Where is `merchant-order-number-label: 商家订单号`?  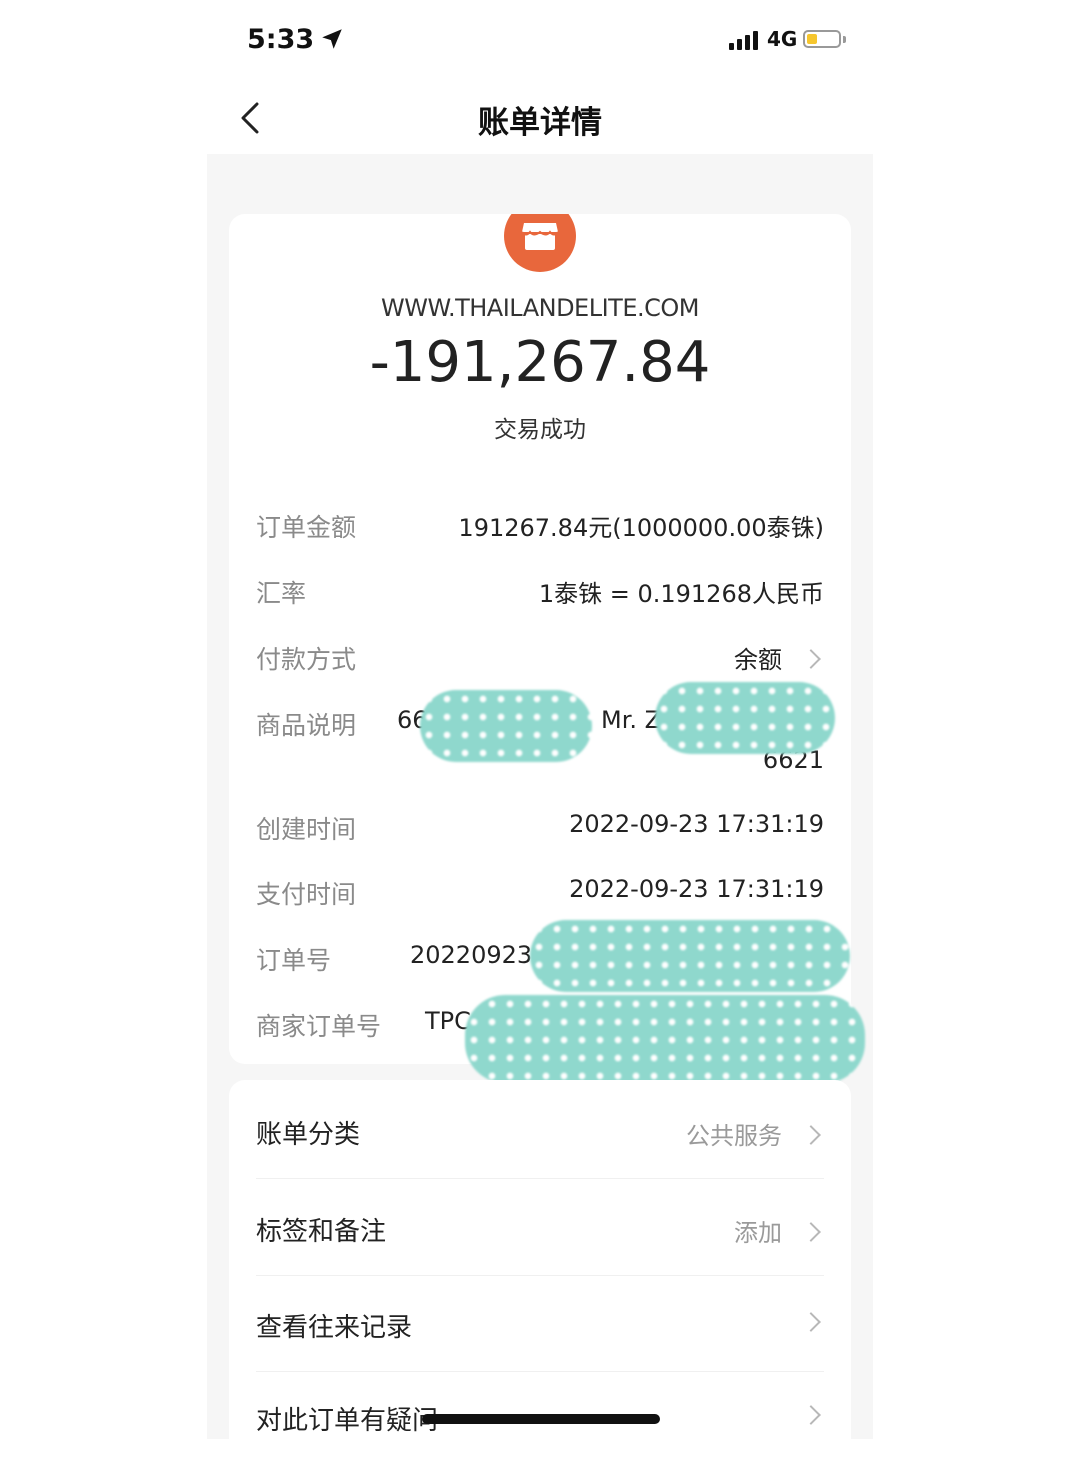
merchant-order-number-label: 商家订单号 is located at coordinates (319, 1026).